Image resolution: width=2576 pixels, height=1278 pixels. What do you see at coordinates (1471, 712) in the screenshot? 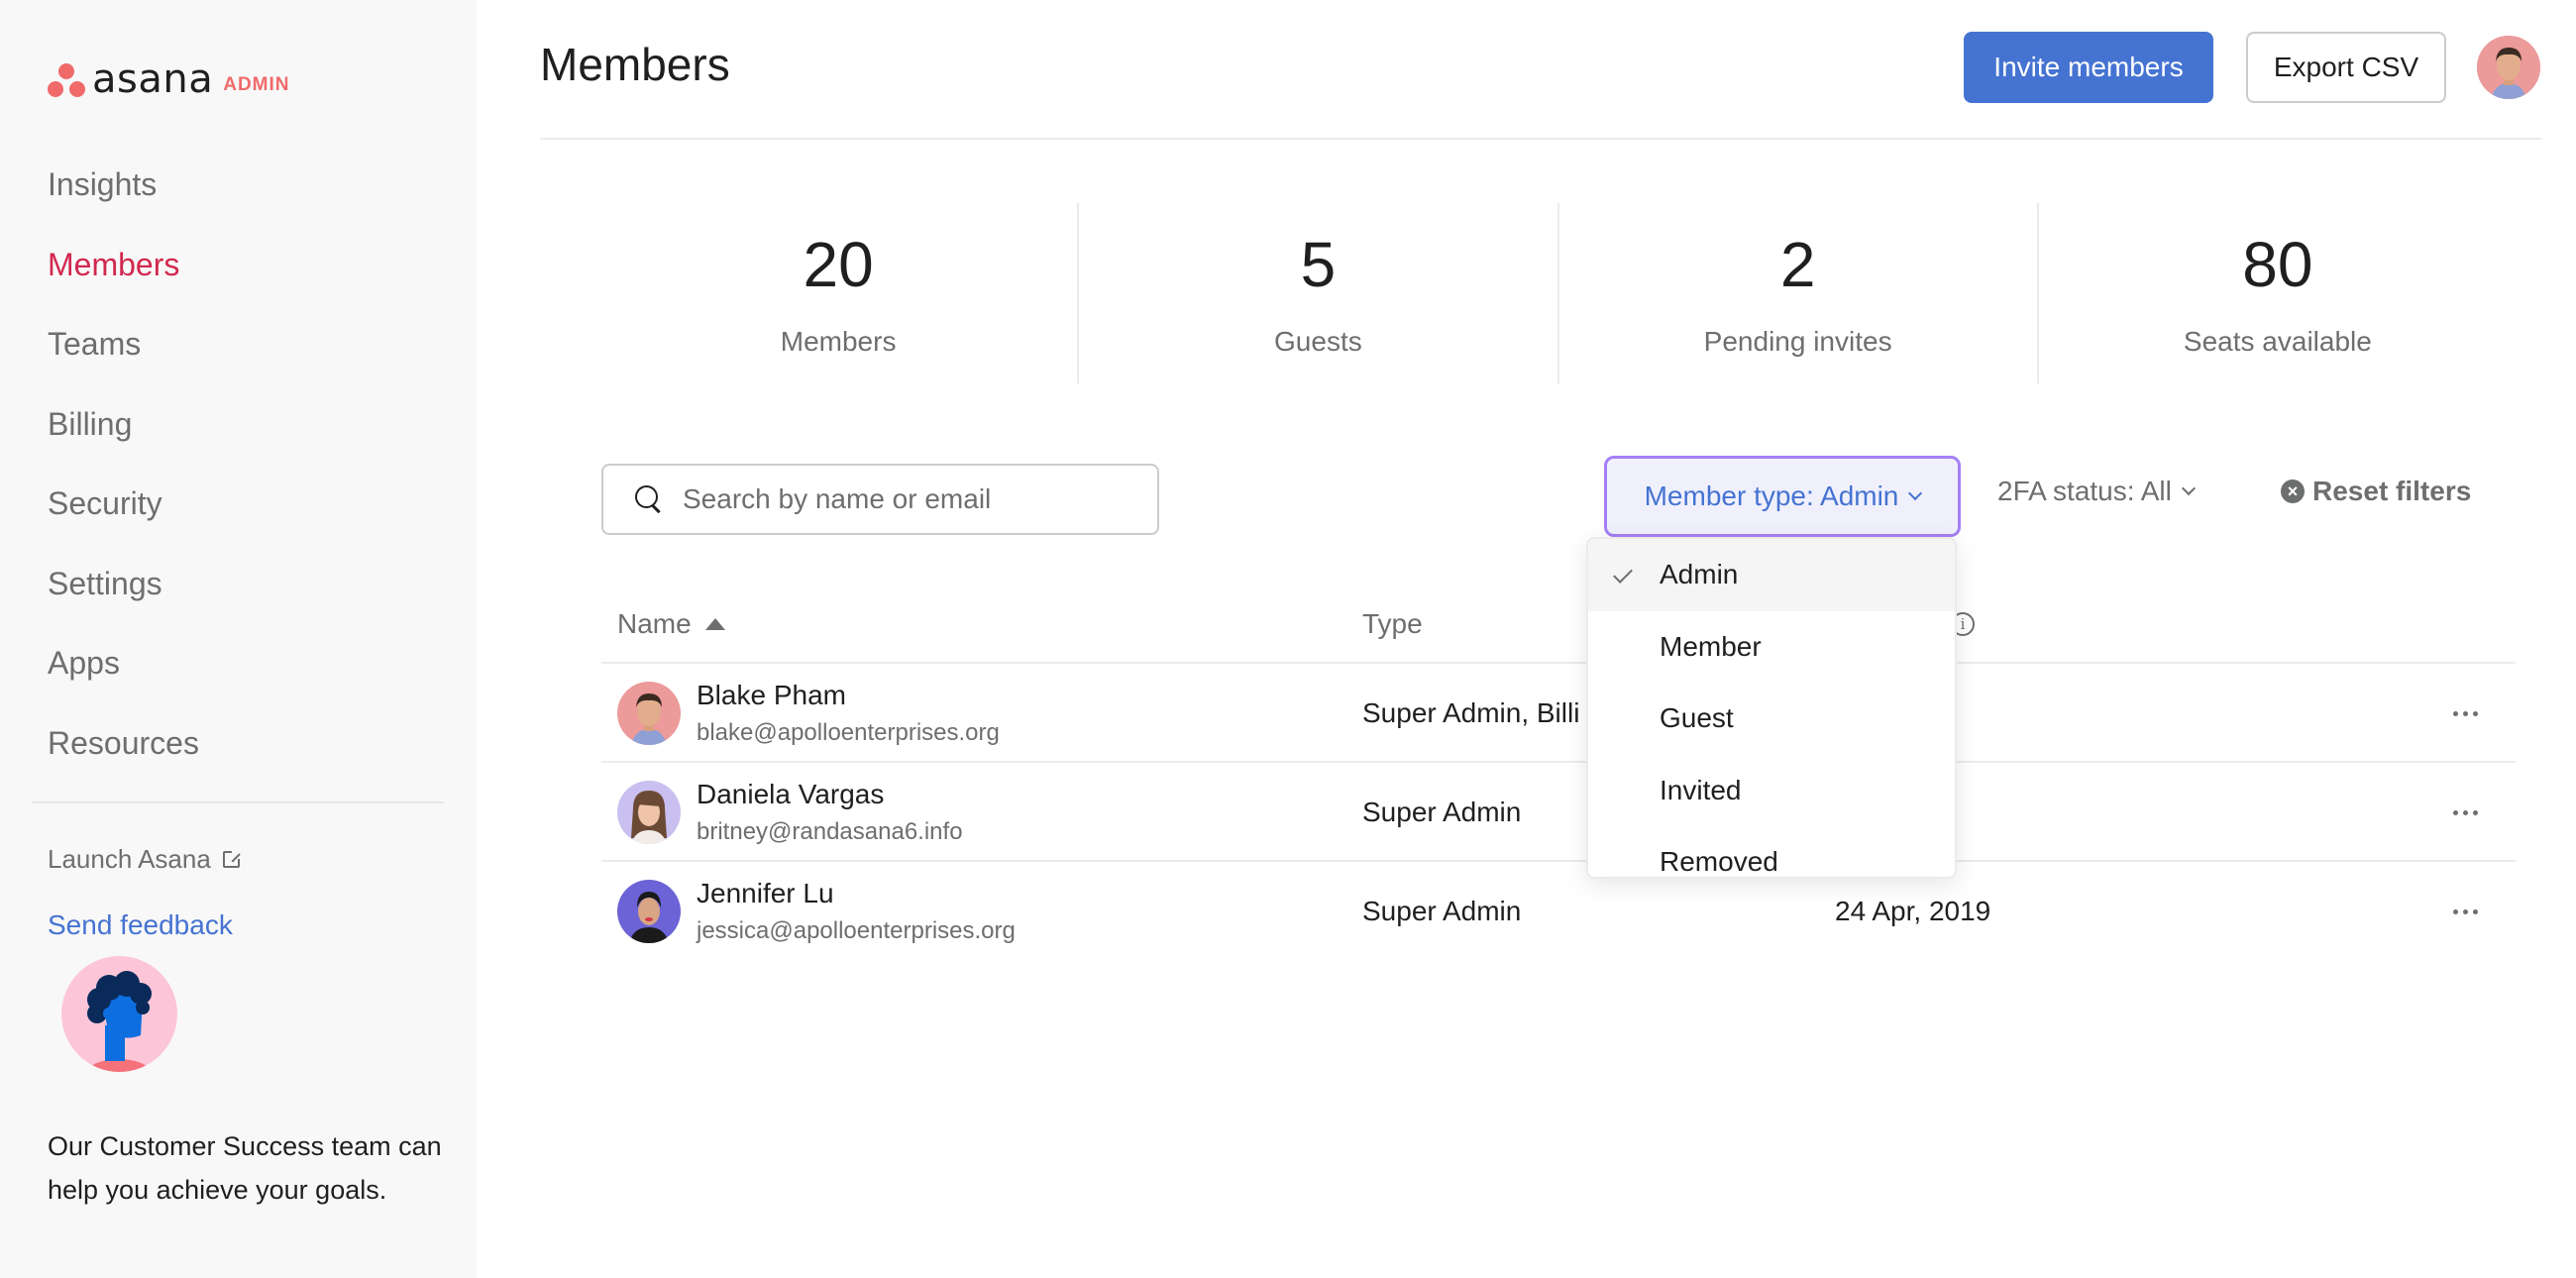
I see `member-type: Super Admin, Billi` at bounding box center [1471, 712].